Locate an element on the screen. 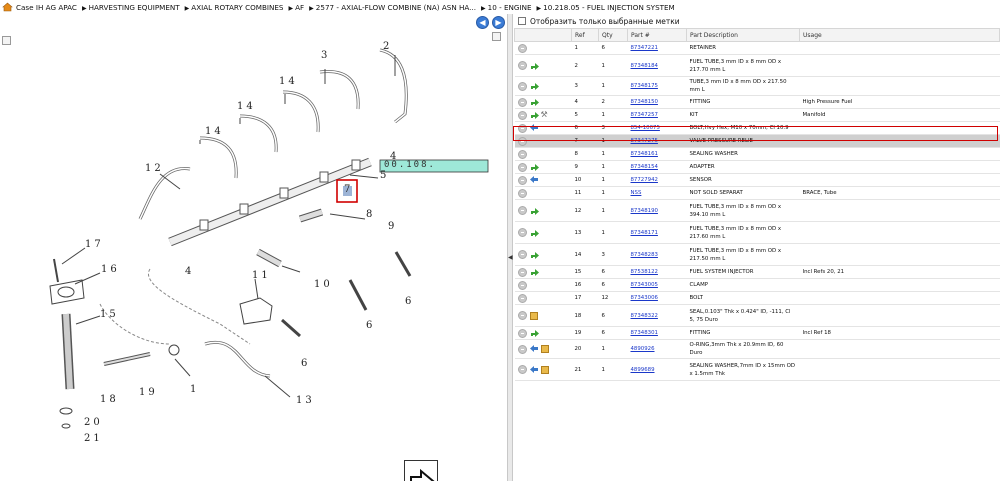  row-part-number: 4890926 is located at coordinates (657, 349).